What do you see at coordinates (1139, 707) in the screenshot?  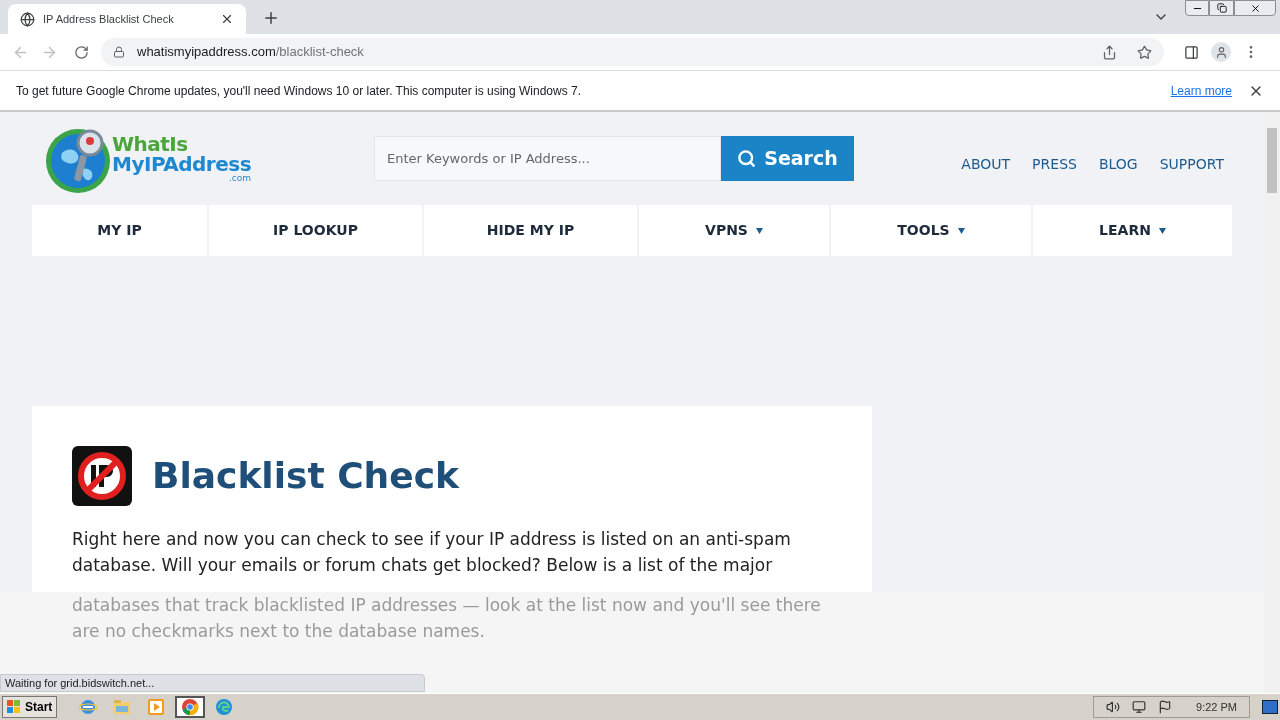 I see `network-icon` at bounding box center [1139, 707].